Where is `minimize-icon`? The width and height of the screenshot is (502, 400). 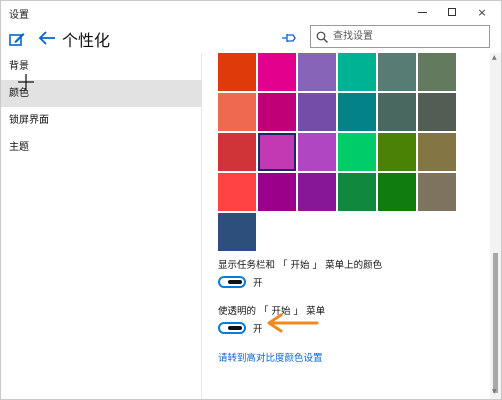
minimize-icon is located at coordinates (422, 12).